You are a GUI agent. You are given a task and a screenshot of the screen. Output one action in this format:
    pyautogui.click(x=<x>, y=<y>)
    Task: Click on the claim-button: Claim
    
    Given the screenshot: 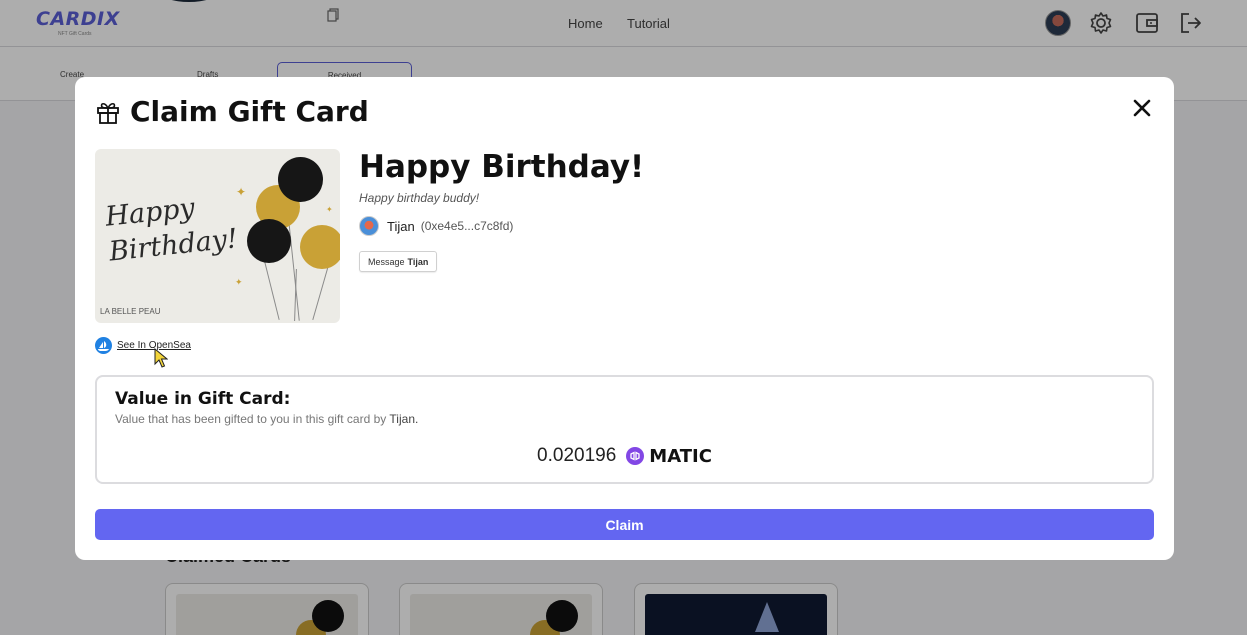 What is the action you would take?
    pyautogui.click(x=624, y=524)
    